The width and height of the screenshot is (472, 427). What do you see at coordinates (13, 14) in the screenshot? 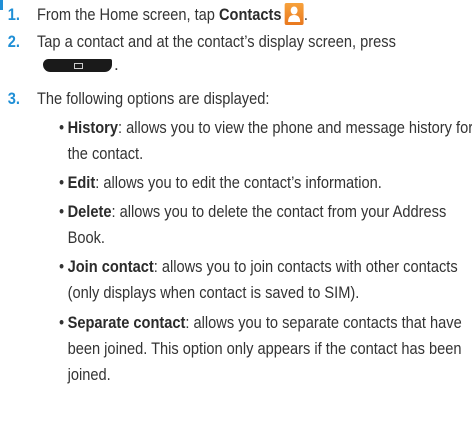
I see `step-number: 1.` at bounding box center [13, 14].